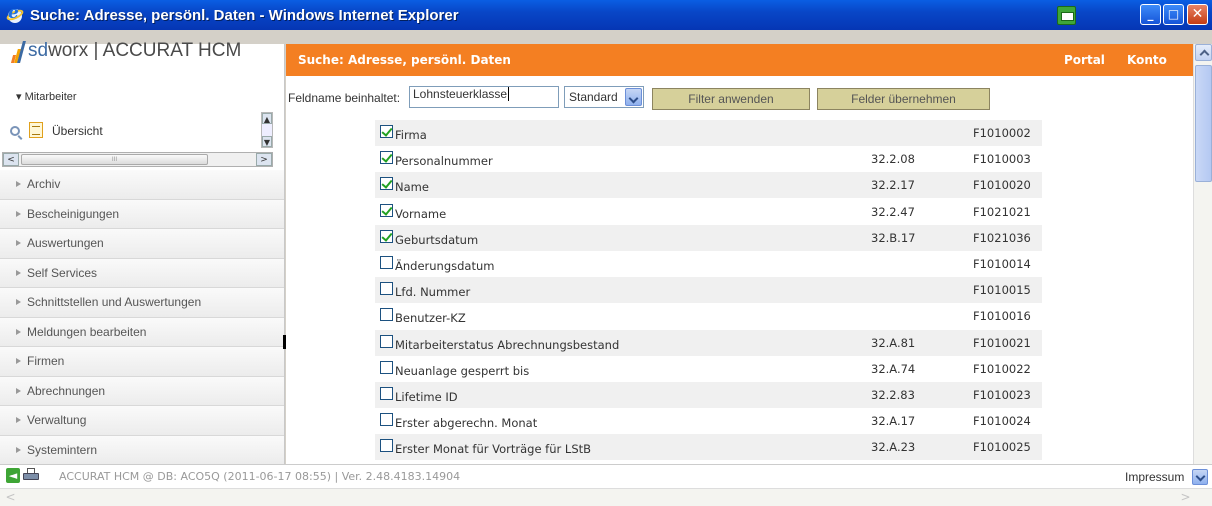  I want to click on take-fields-button: Felder übernehmen, so click(903, 99).